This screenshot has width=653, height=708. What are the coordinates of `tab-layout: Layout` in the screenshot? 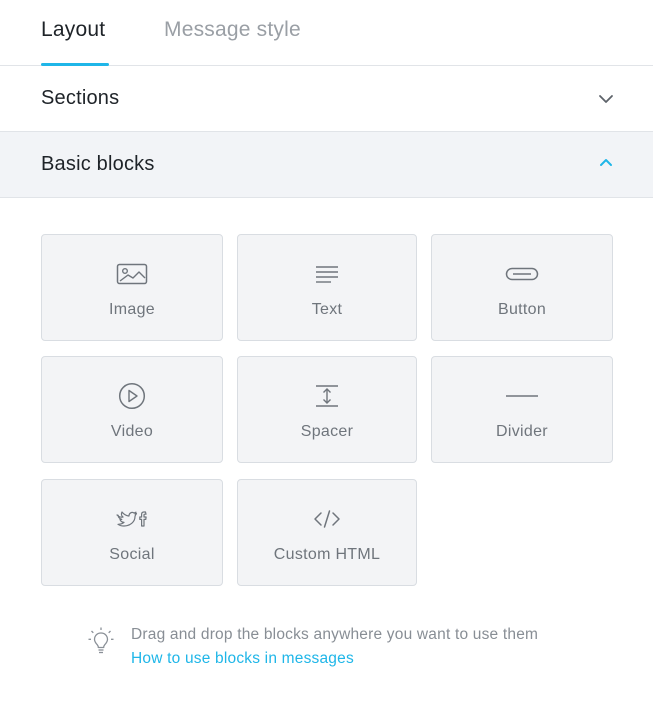 It's located at (73, 30).